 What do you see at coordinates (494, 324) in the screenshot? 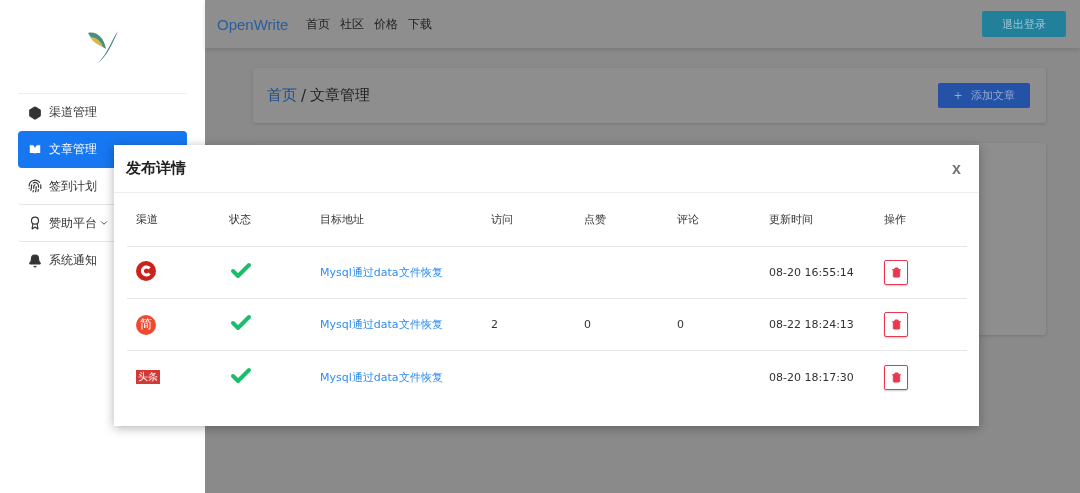
I see `table-cell: 2` at bounding box center [494, 324].